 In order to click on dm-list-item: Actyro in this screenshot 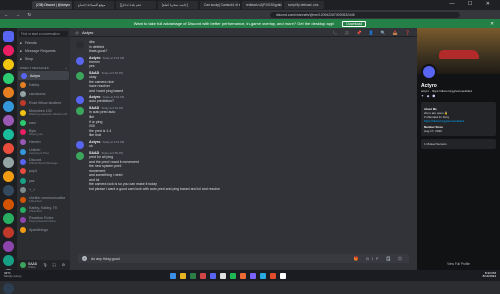, I will do `click(43, 76)`.